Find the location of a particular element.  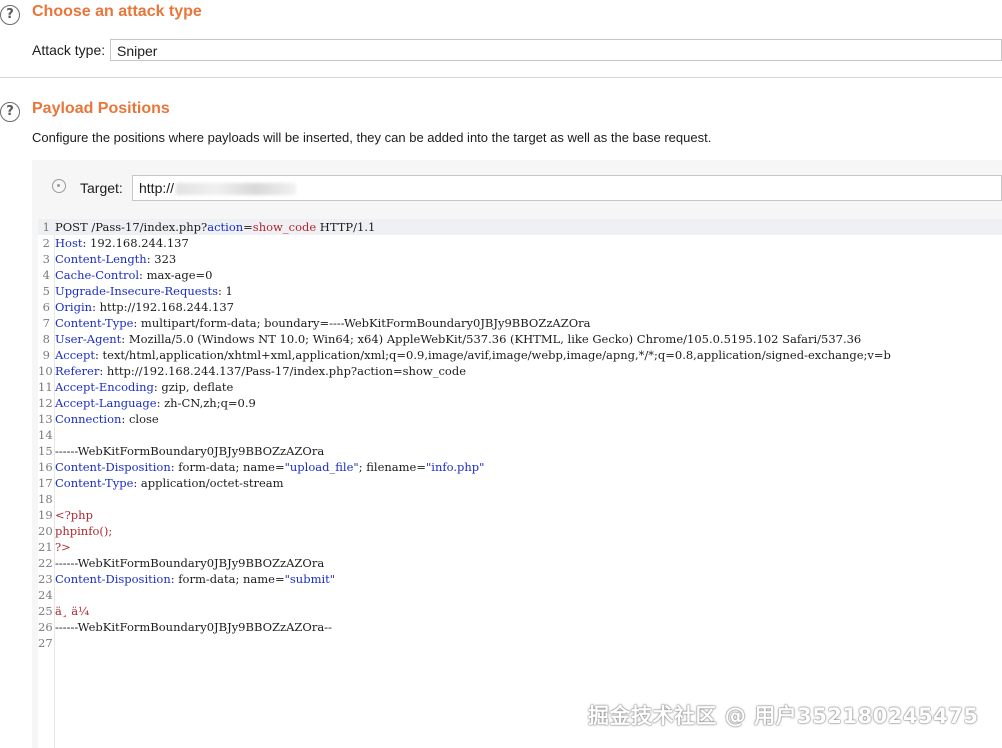

request-line: 18 is located at coordinates (520, 499).